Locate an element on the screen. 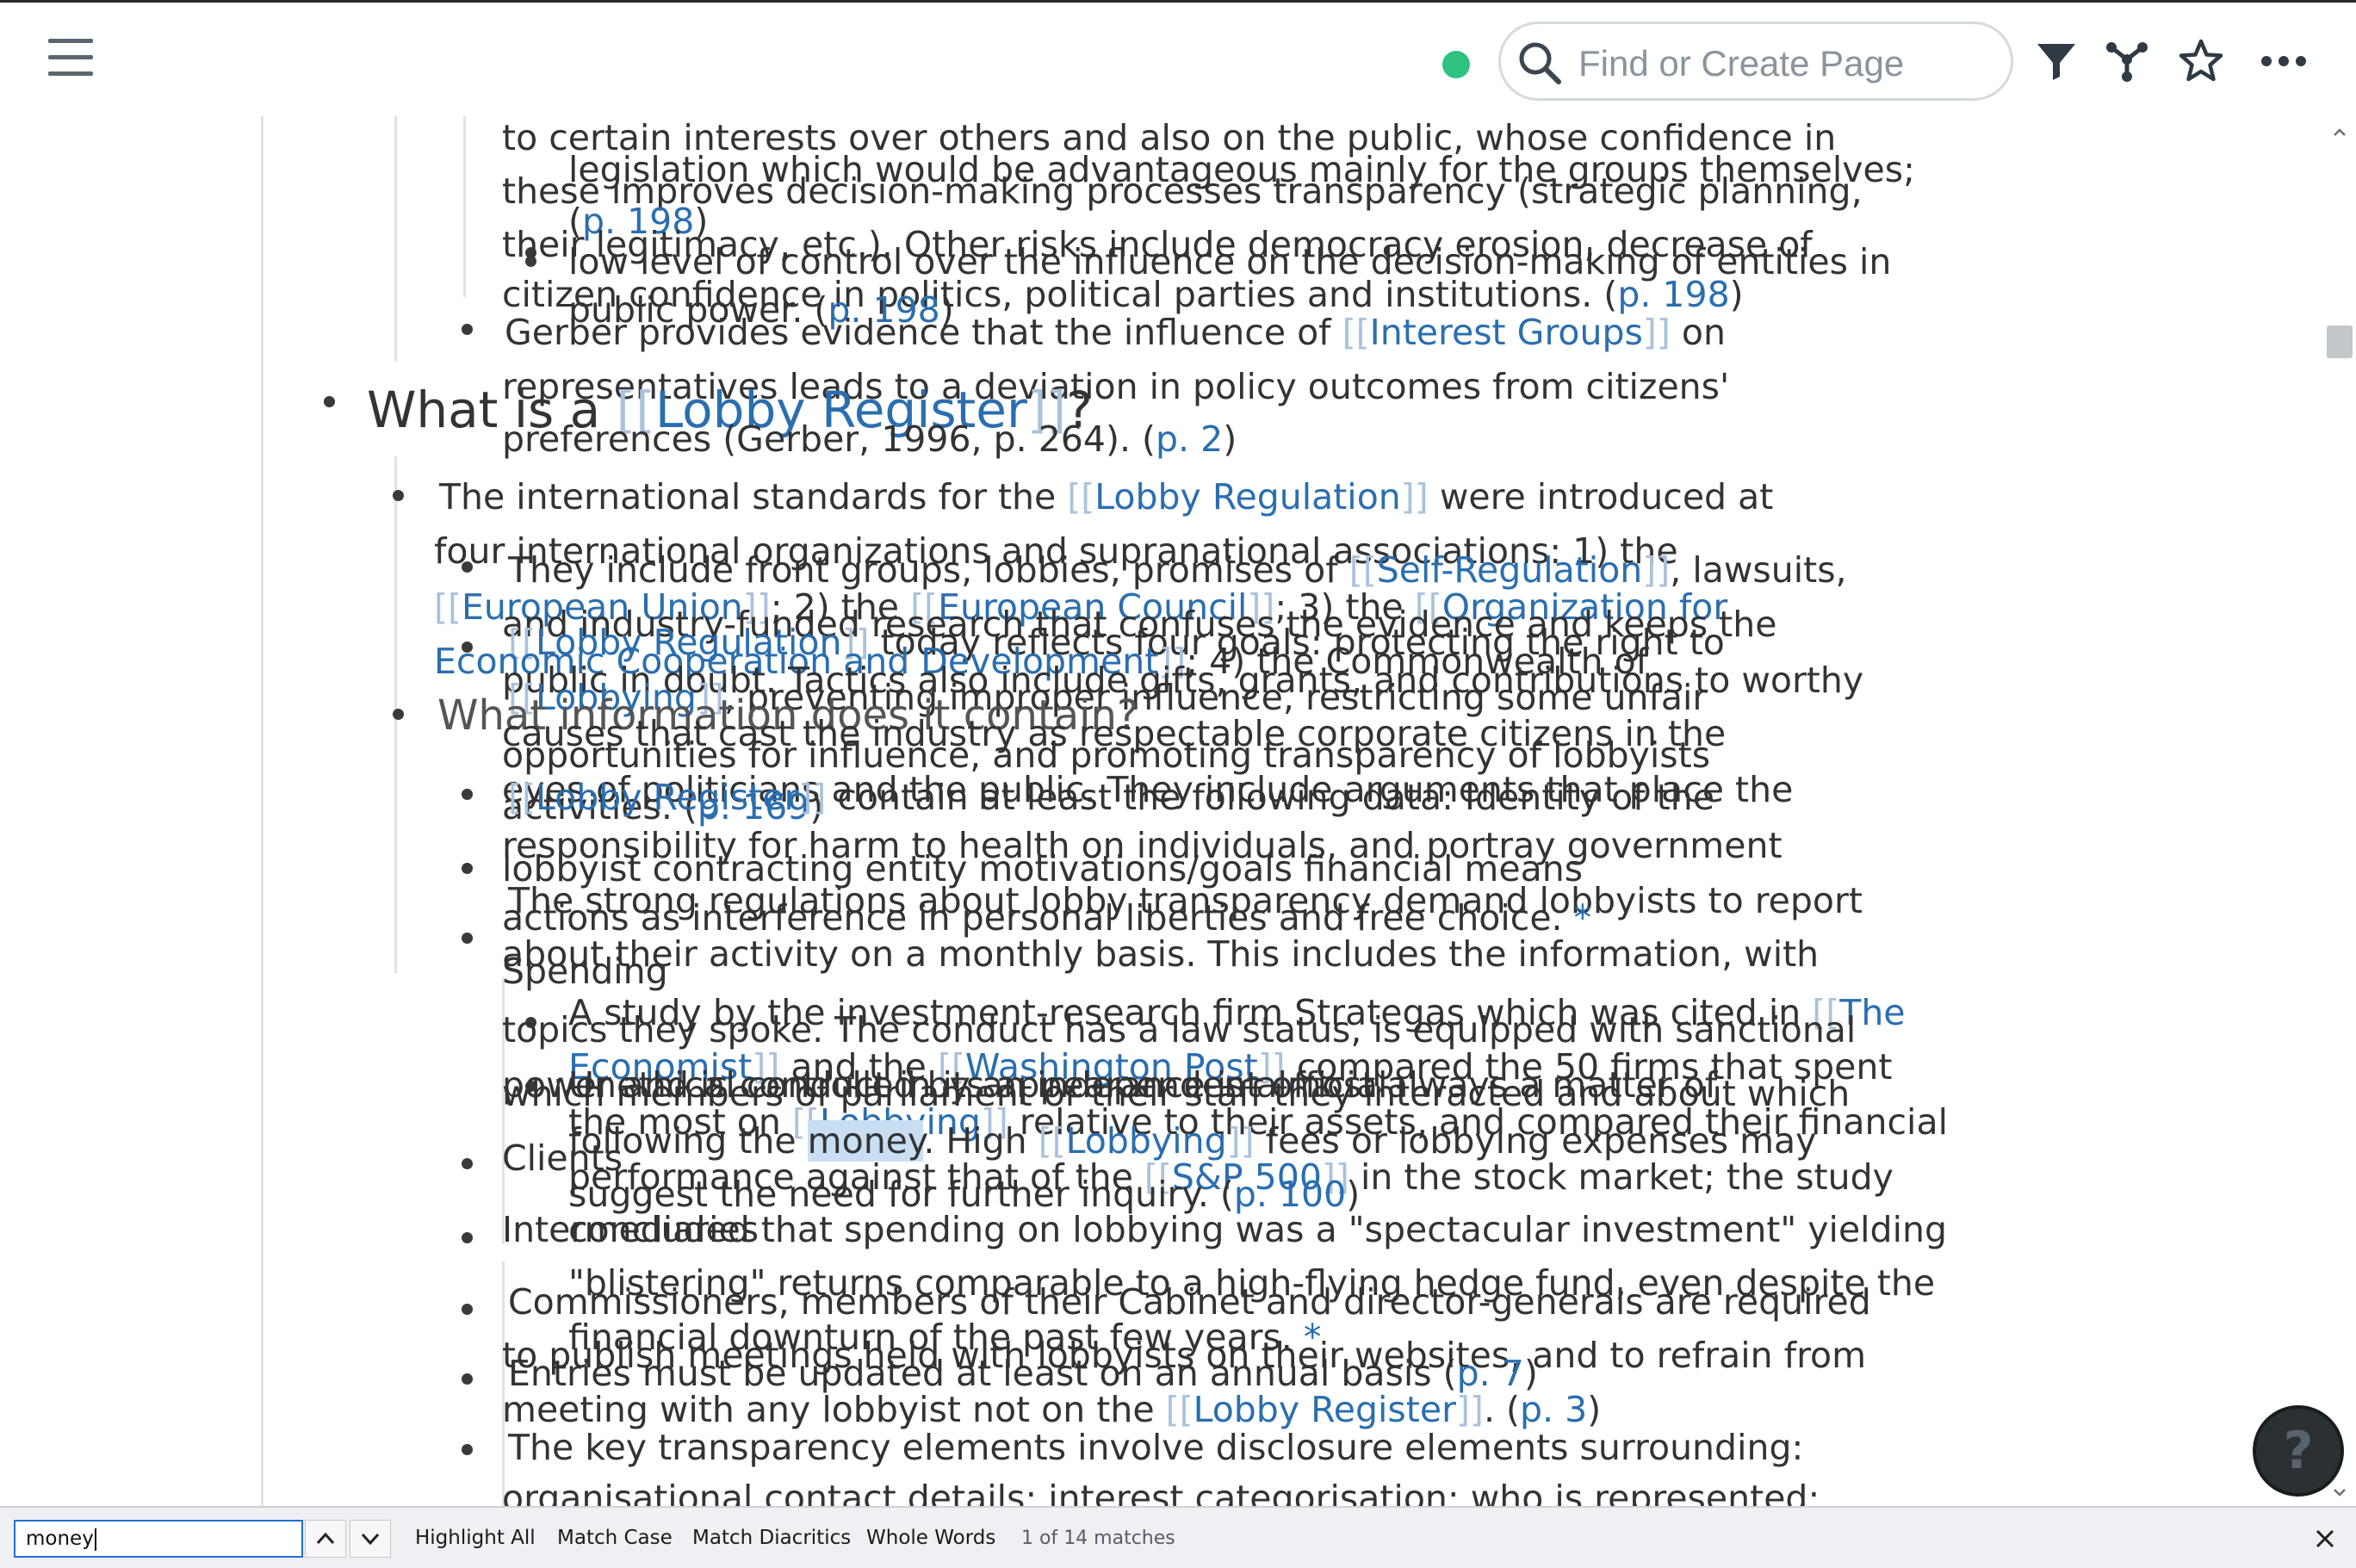  page-ref-link: p. 198 is located at coordinates (1673, 294).